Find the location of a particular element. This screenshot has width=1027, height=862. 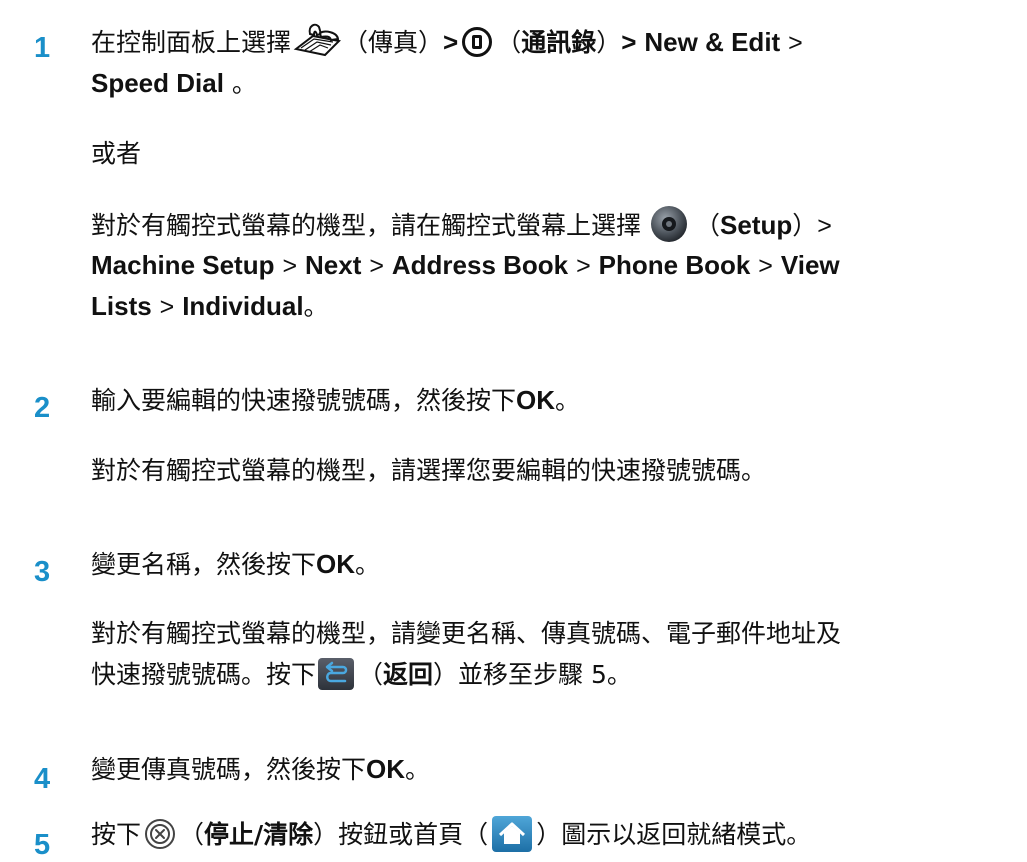

menu-next: Next is located at coordinates (333, 265).